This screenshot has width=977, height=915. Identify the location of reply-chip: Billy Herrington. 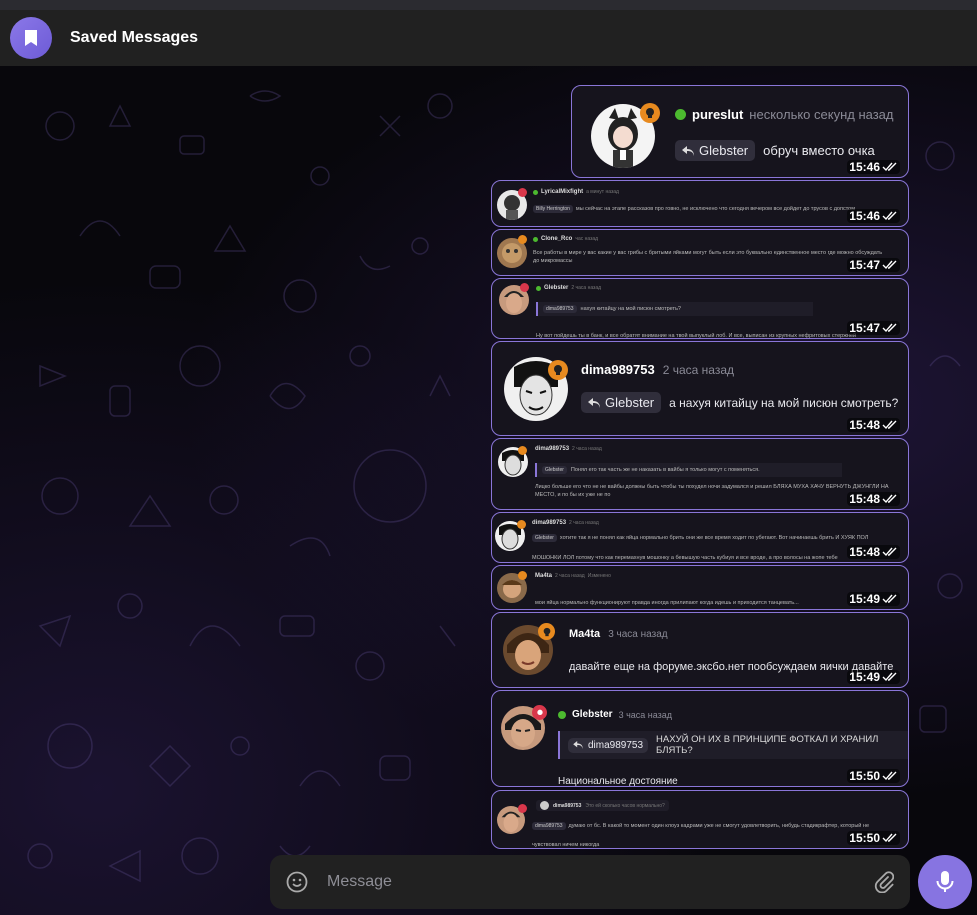
(553, 209).